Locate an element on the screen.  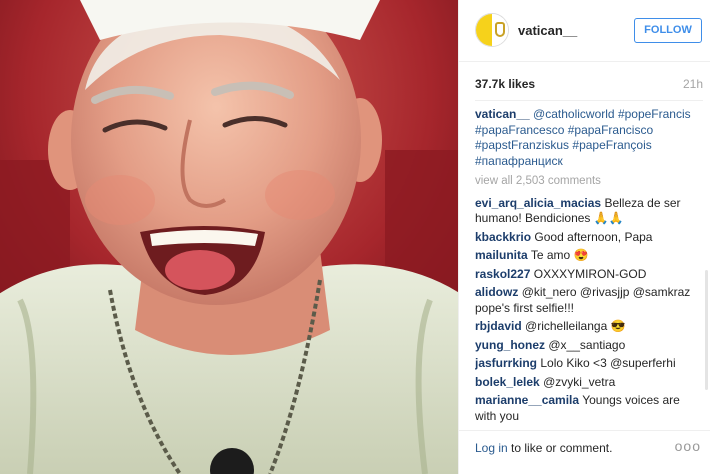
username-link: vatican__ is located at coordinates (547, 30).